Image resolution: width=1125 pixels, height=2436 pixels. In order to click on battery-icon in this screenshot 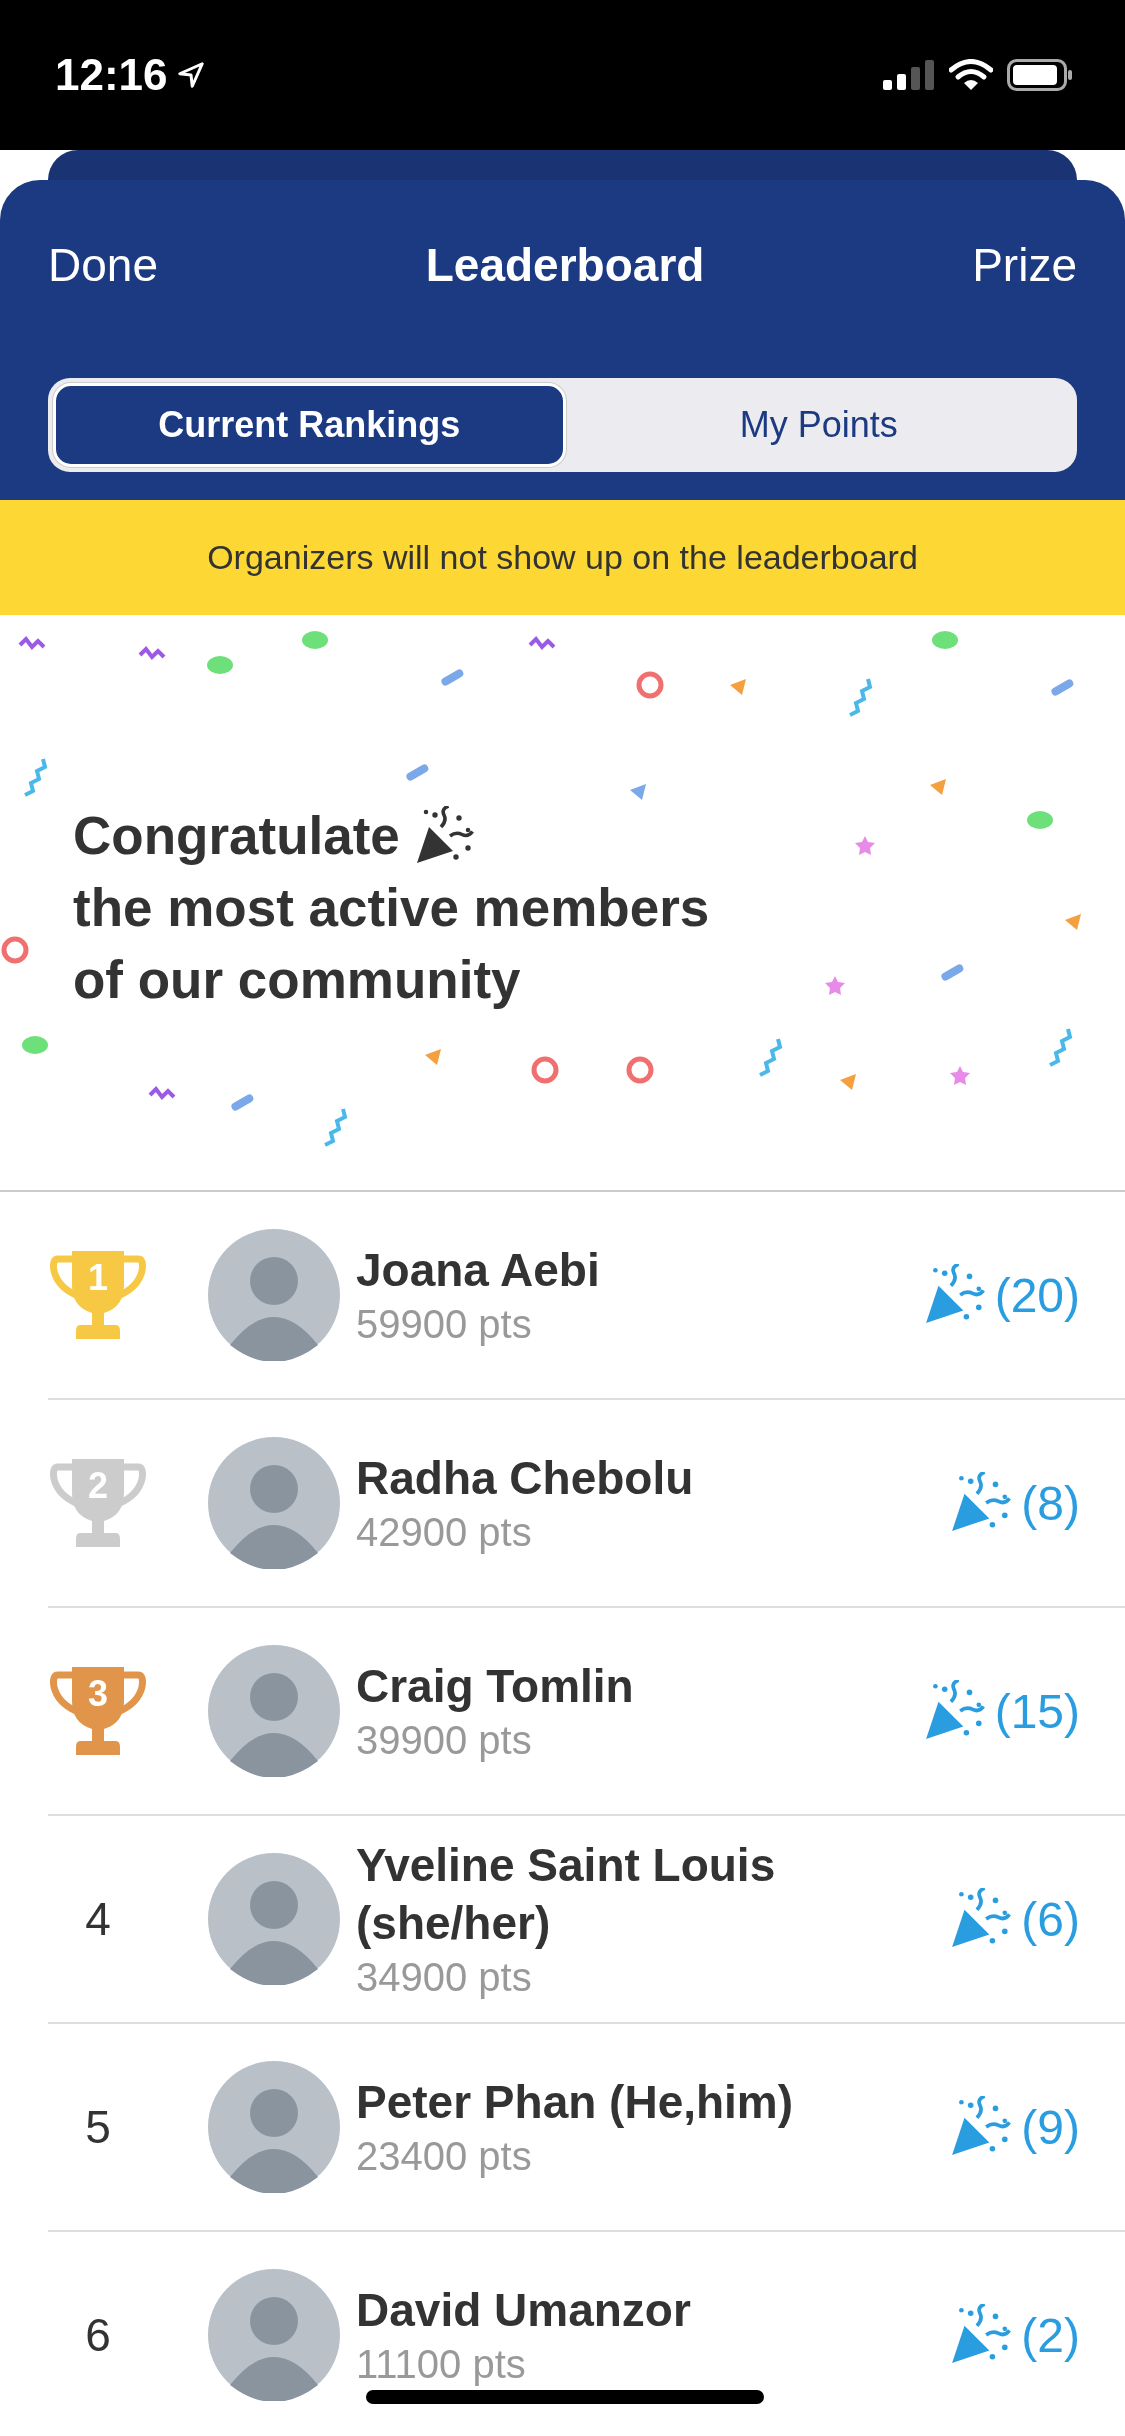, I will do `click(1040, 75)`.